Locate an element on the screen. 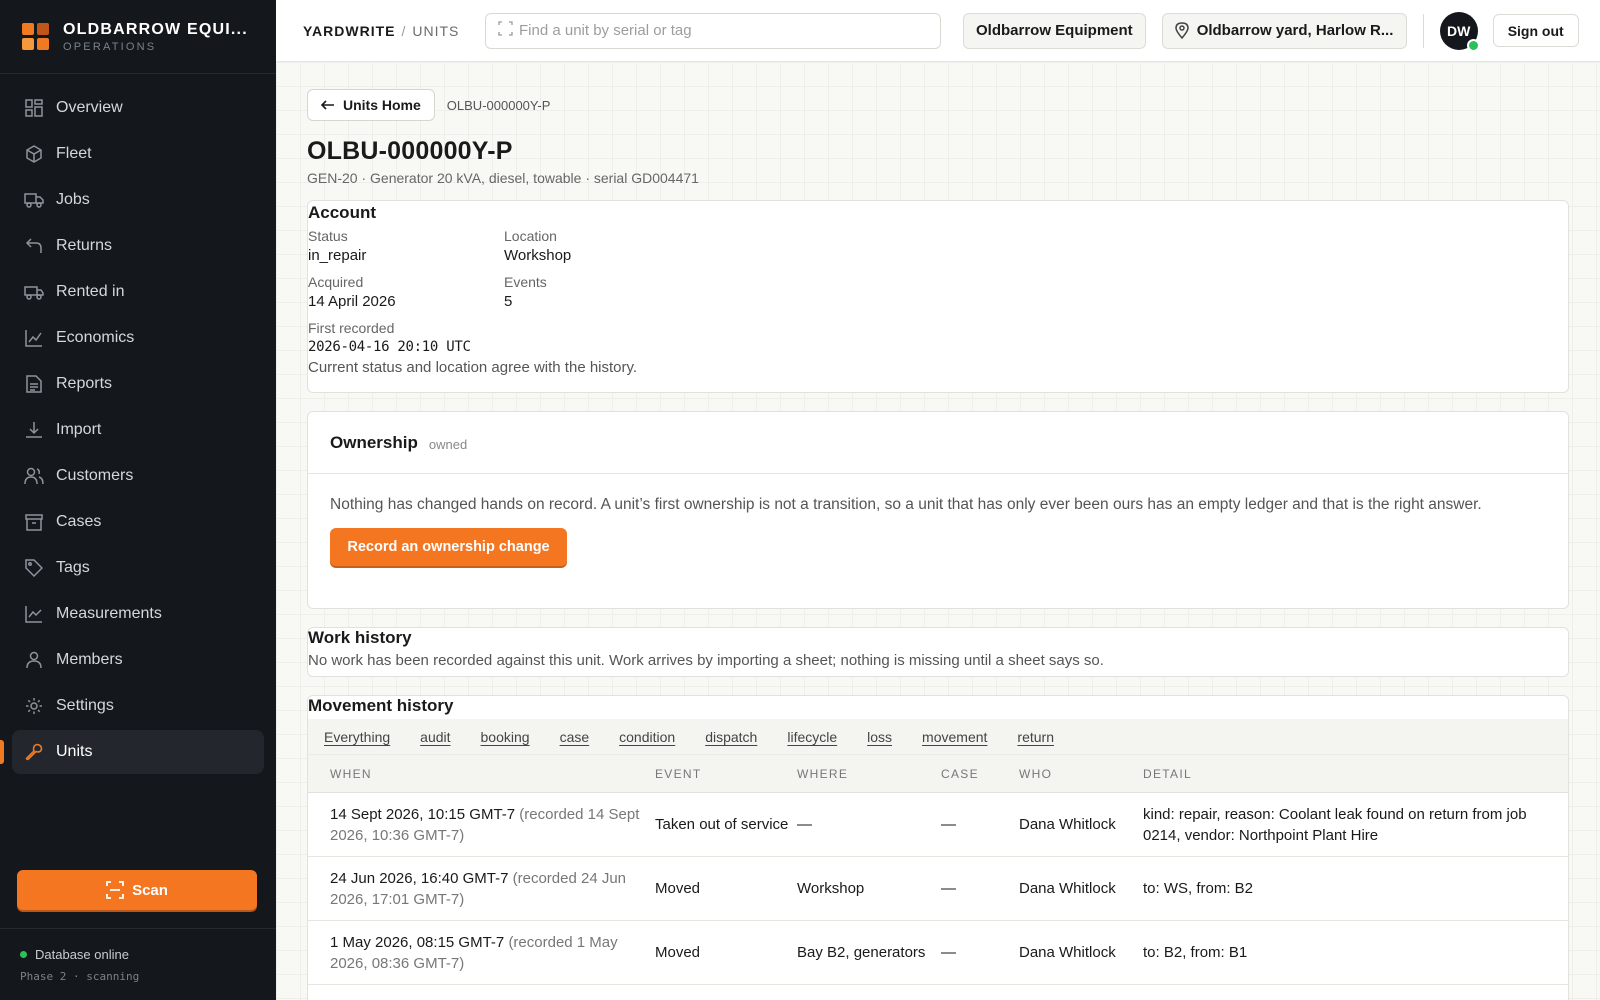 Image resolution: width=1600 pixels, height=1000 pixels. filter-booking: booking is located at coordinates (505, 737).